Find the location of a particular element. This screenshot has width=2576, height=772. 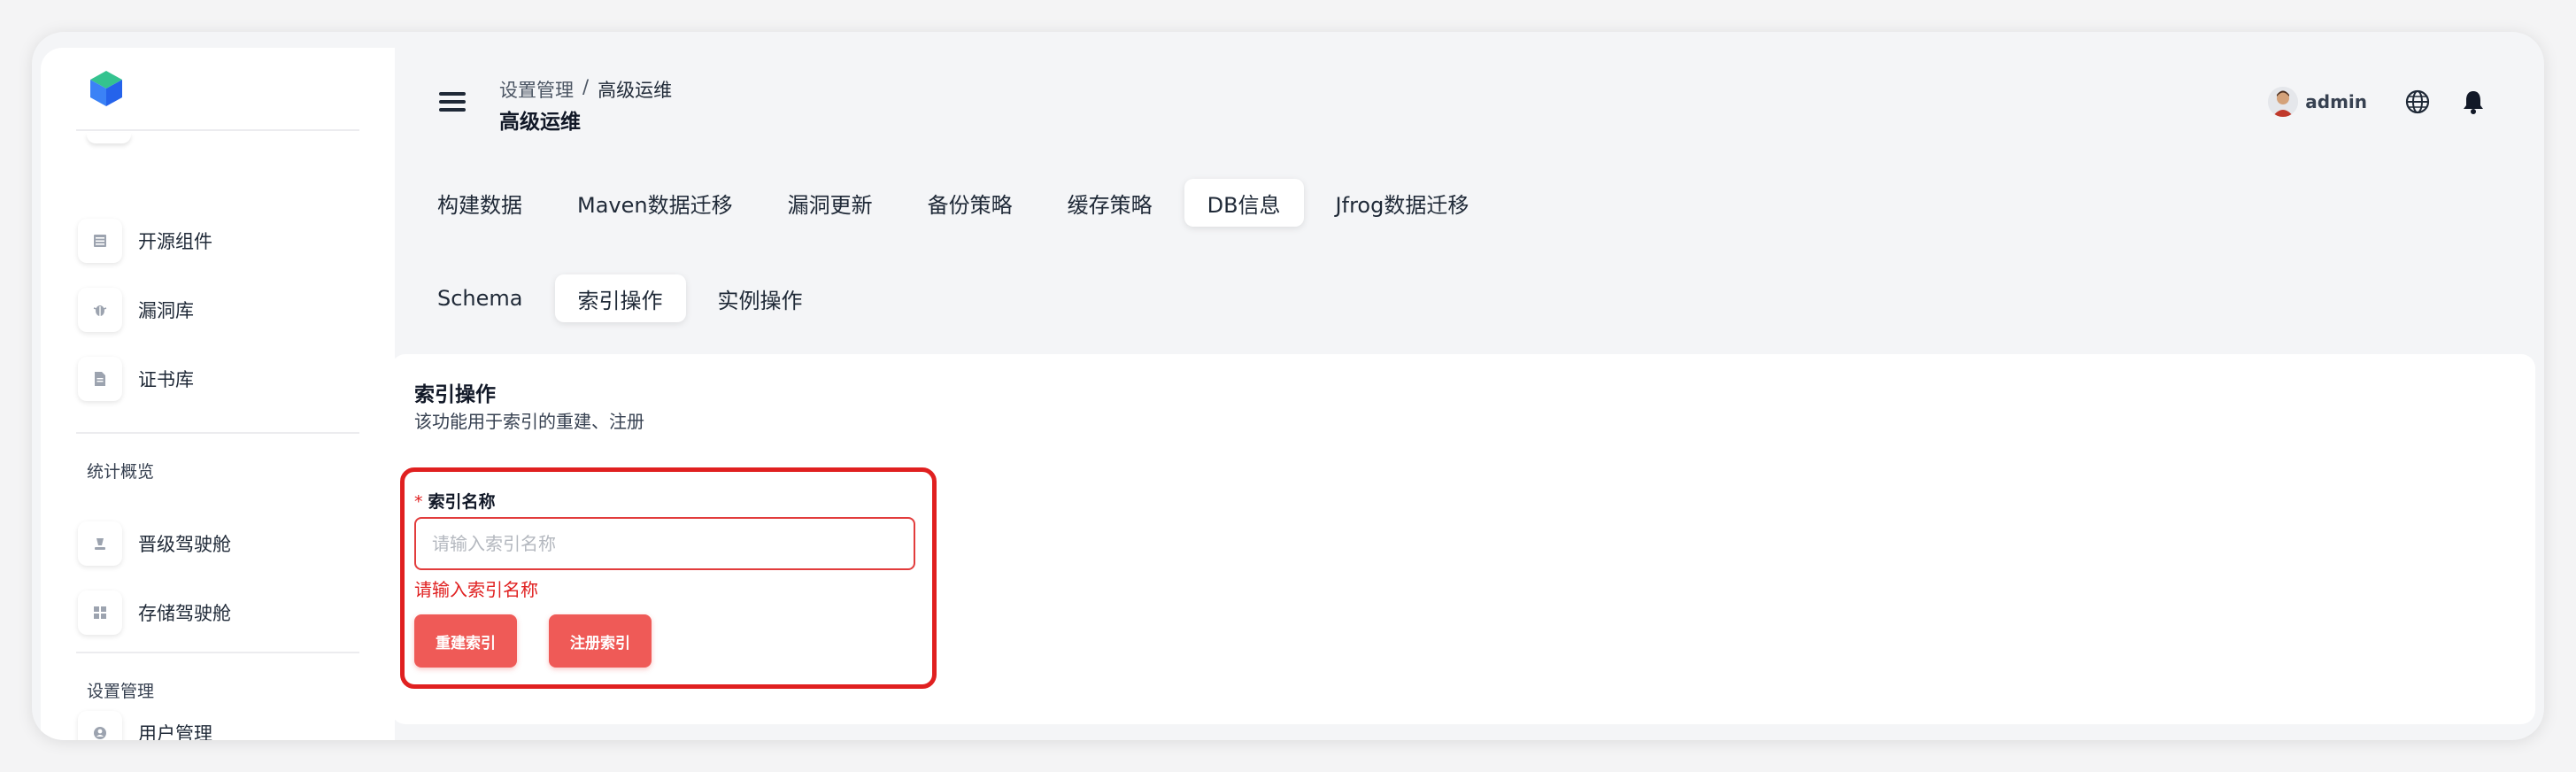

tab-vuln-update: 漏洞更新 is located at coordinates (830, 203).